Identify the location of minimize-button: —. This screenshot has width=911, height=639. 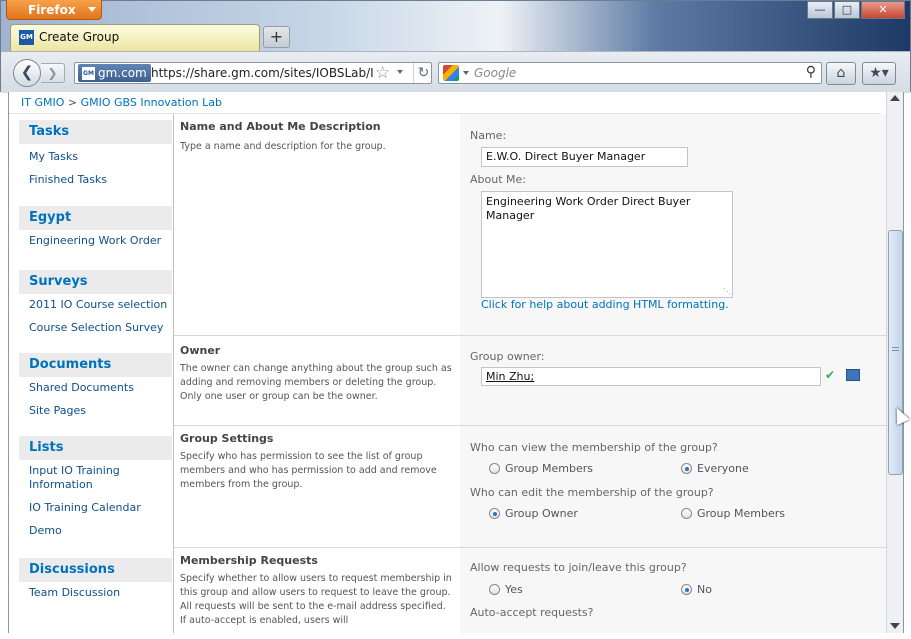
(820, 10).